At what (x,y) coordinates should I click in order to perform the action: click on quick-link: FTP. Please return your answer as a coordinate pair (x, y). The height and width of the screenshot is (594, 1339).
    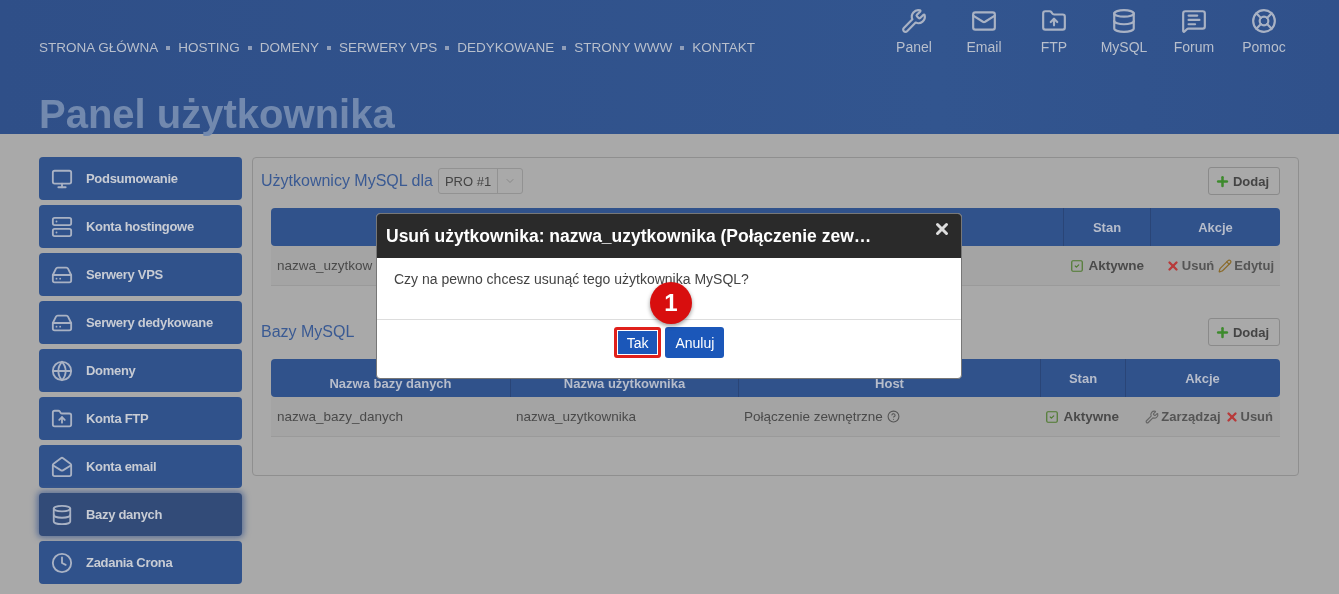
    Looking at the image, I should click on (1054, 31).